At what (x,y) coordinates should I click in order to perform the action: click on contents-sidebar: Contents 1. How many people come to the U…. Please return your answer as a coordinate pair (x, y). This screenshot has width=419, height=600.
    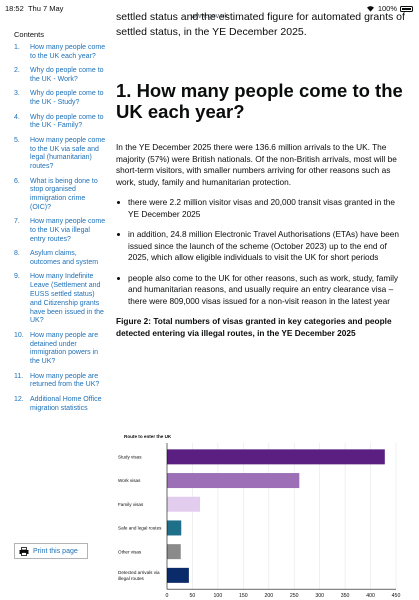
    Looking at the image, I should click on (60, 224).